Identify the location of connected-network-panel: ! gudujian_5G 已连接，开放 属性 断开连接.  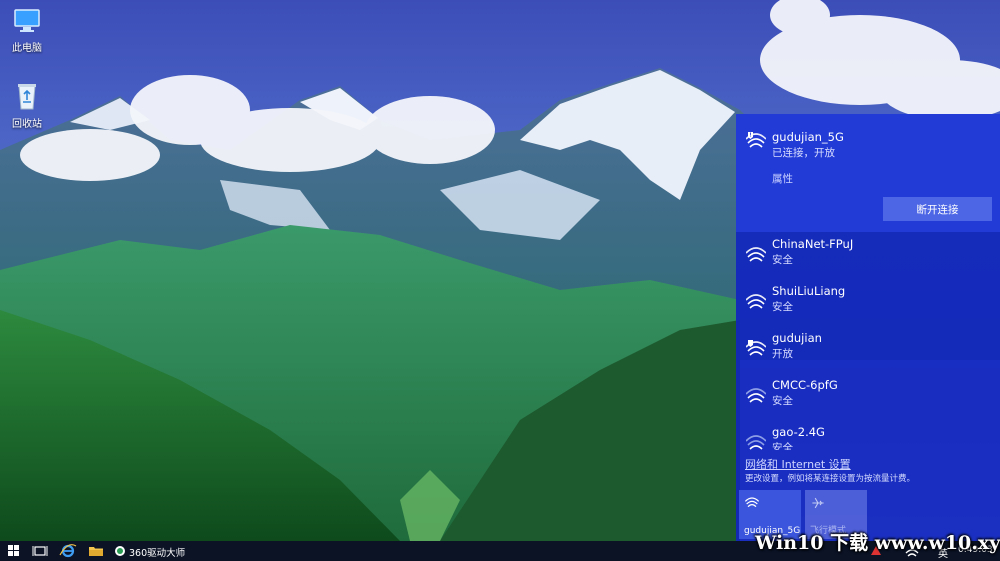
(868, 173).